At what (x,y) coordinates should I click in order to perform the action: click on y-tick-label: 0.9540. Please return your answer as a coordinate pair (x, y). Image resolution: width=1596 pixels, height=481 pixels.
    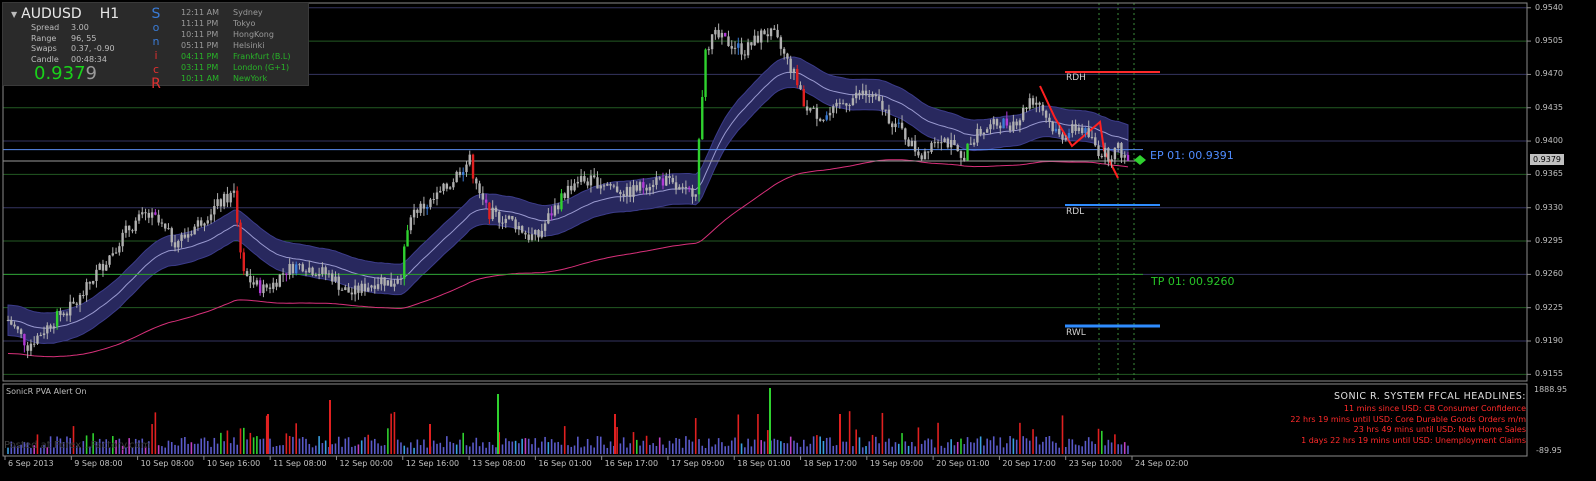
    Looking at the image, I should click on (1549, 7).